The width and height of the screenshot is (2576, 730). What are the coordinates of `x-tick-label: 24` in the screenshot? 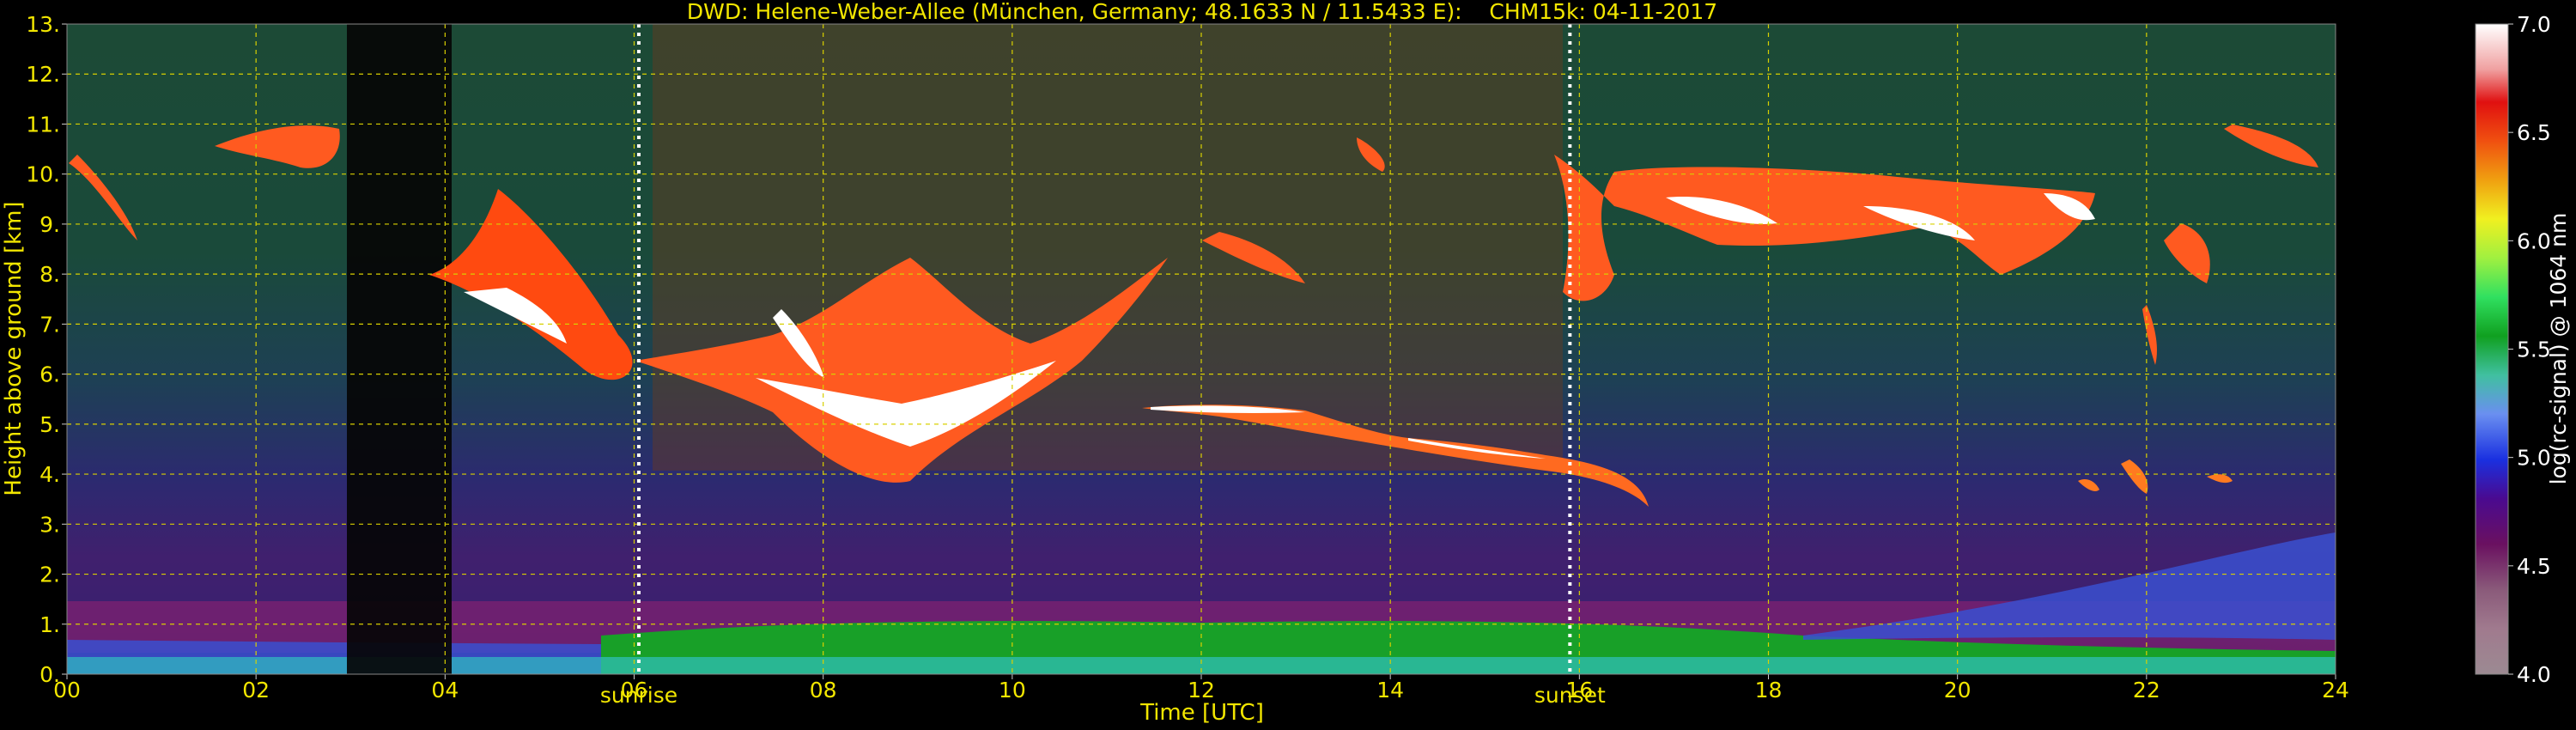 It's located at (2335, 690).